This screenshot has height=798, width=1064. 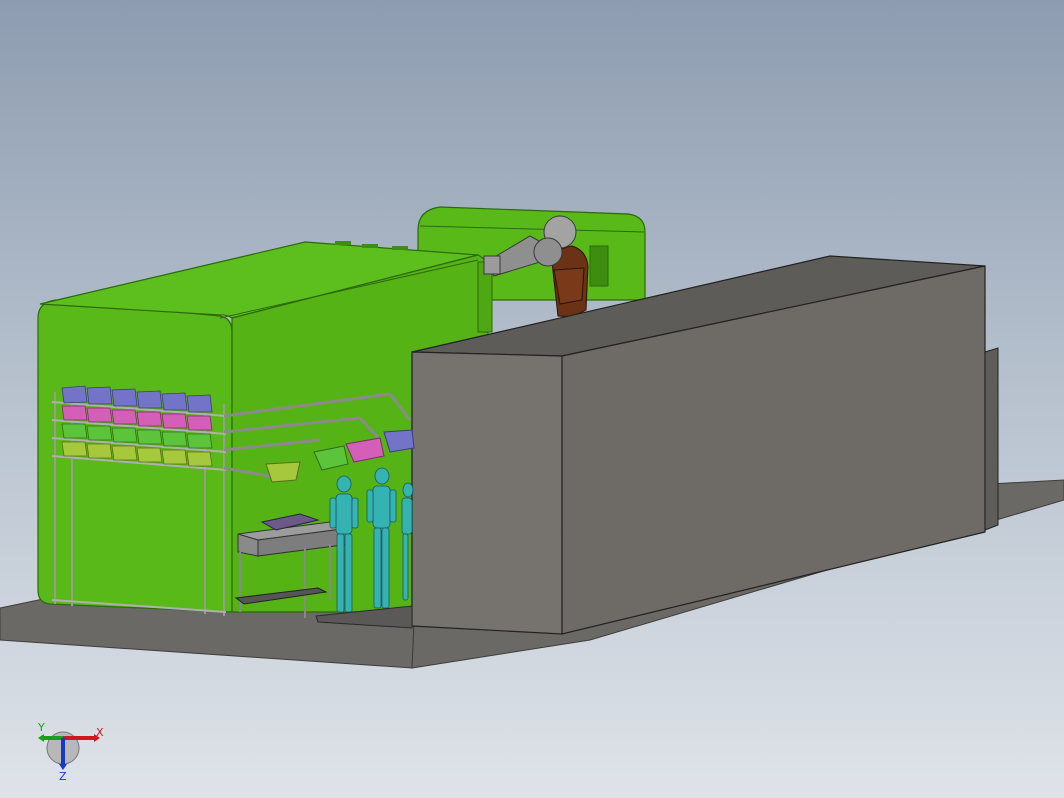 I want to click on enclosure-front-face, so click(x=487, y=493).